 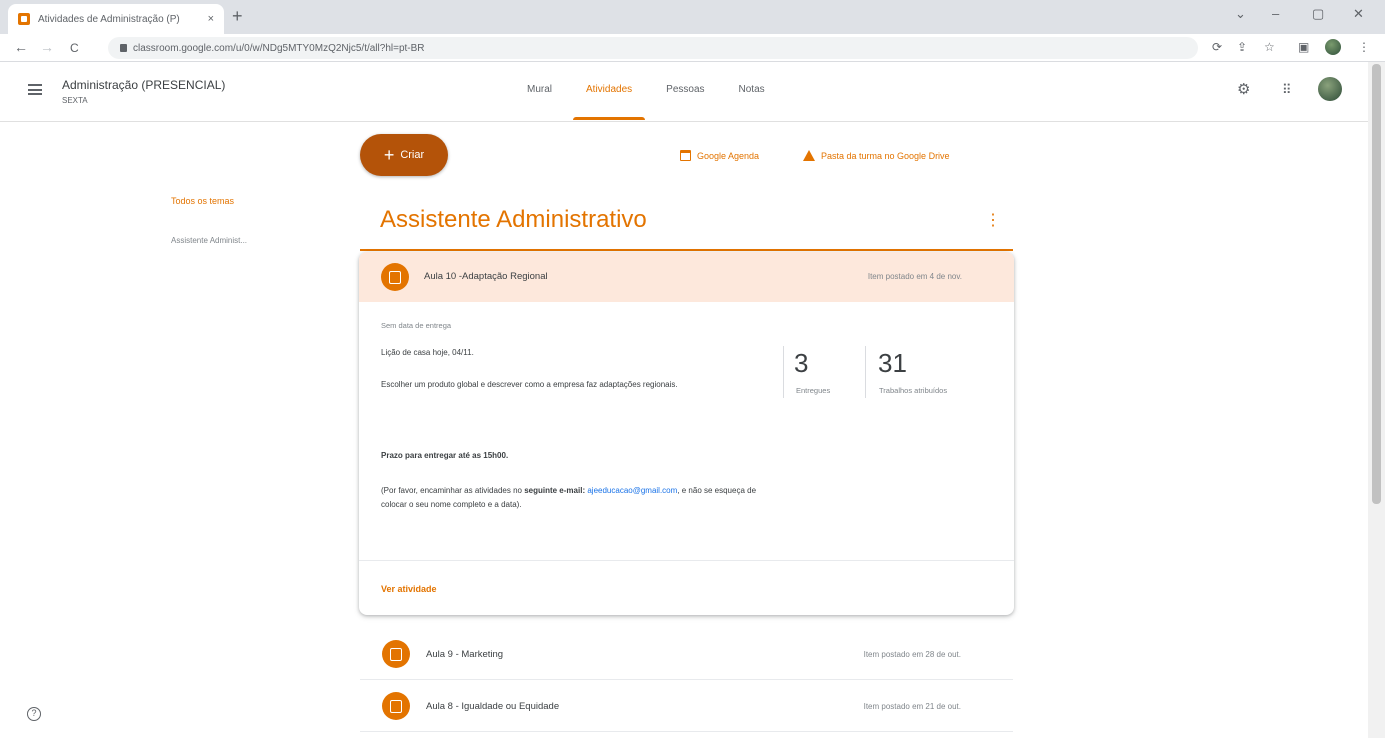 What do you see at coordinates (35, 89) in the screenshot?
I see `menu-icon` at bounding box center [35, 89].